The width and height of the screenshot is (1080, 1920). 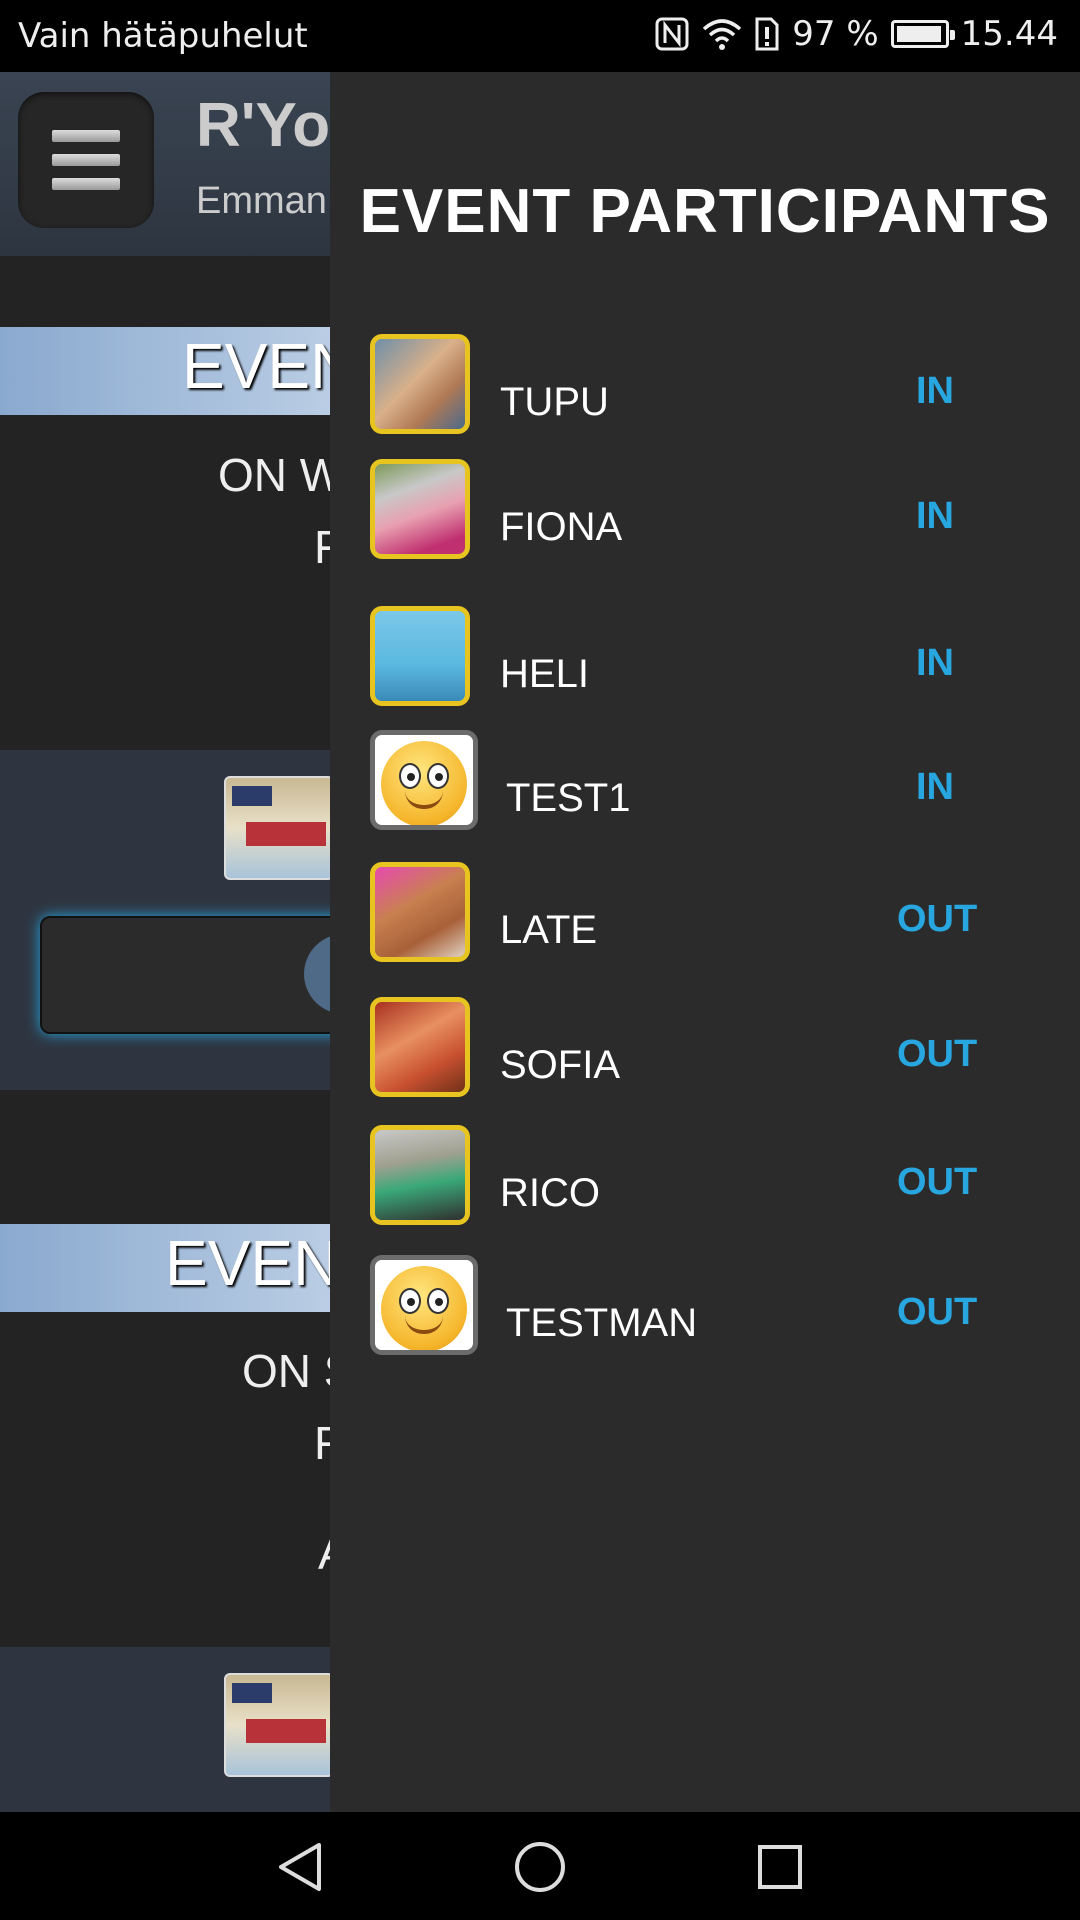 What do you see at coordinates (705, 514) in the screenshot?
I see `participant-row: FIONA IN` at bounding box center [705, 514].